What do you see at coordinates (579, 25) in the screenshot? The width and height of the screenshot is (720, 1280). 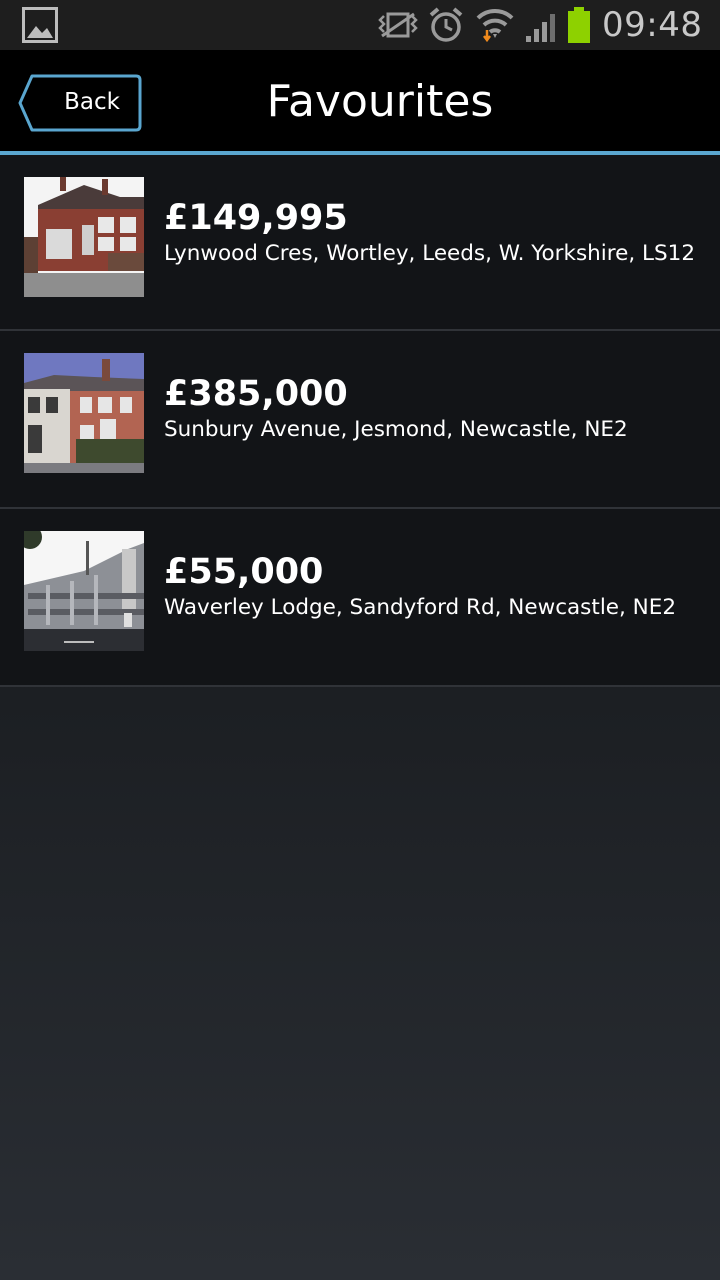 I see `battery-icon` at bounding box center [579, 25].